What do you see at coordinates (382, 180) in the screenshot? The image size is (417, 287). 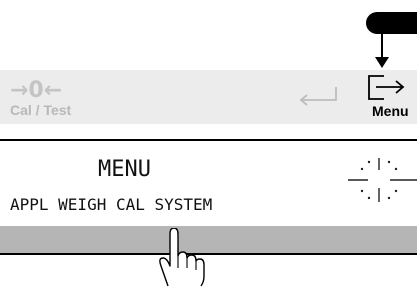 I see `crosshair-icon` at bounding box center [382, 180].